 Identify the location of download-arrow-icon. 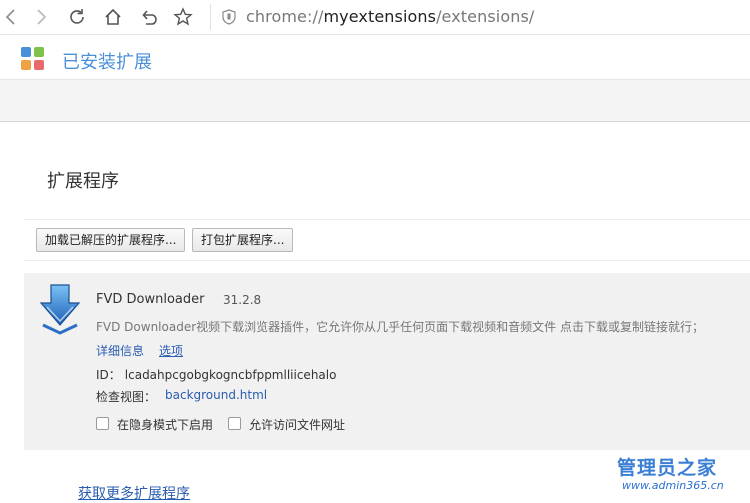
(60, 309).